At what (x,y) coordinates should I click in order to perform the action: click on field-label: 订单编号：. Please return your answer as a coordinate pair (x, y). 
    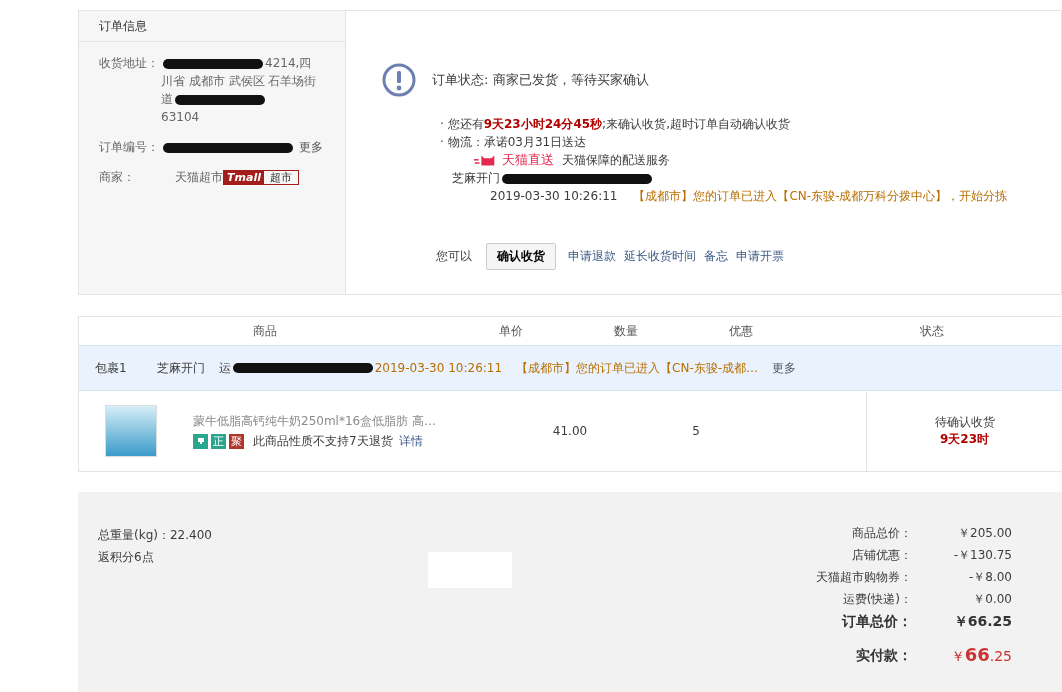
    Looking at the image, I should click on (129, 147).